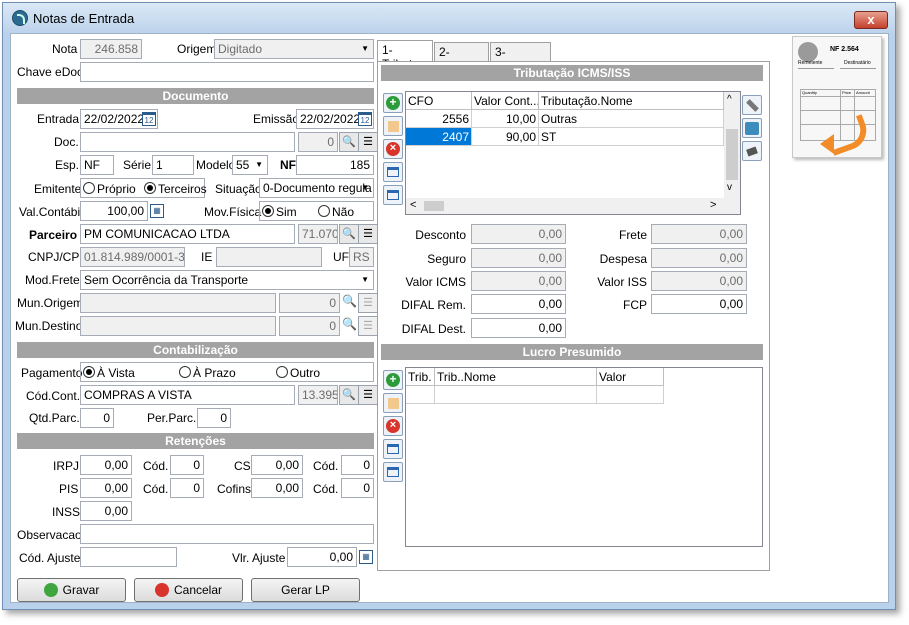 The image size is (909, 625). I want to click on column-header: Tributação.Nome, so click(631, 101).